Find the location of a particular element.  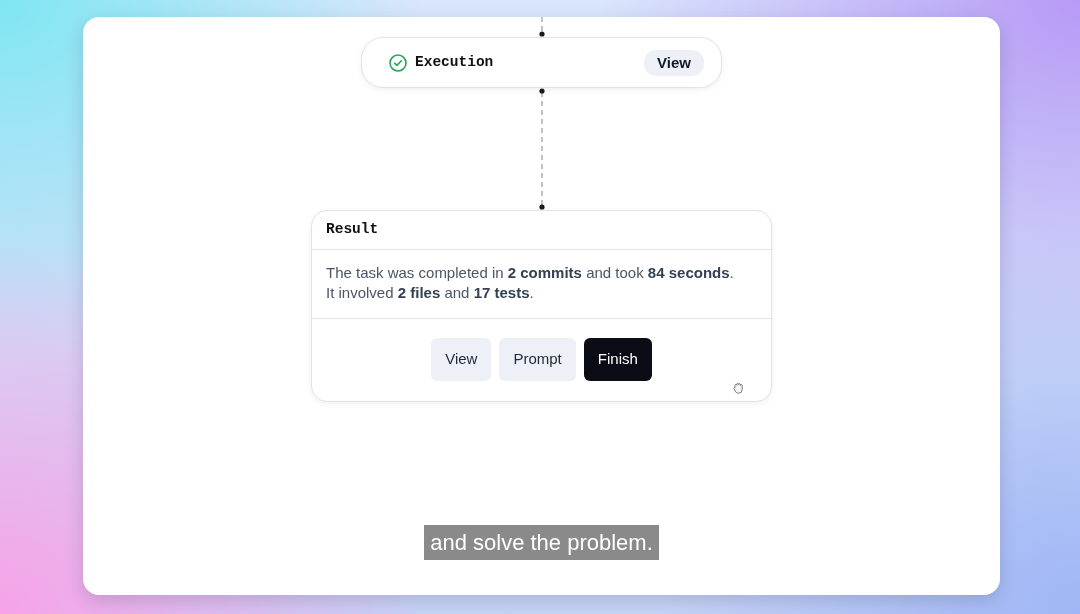

hand-cursor-icon is located at coordinates (738, 388).